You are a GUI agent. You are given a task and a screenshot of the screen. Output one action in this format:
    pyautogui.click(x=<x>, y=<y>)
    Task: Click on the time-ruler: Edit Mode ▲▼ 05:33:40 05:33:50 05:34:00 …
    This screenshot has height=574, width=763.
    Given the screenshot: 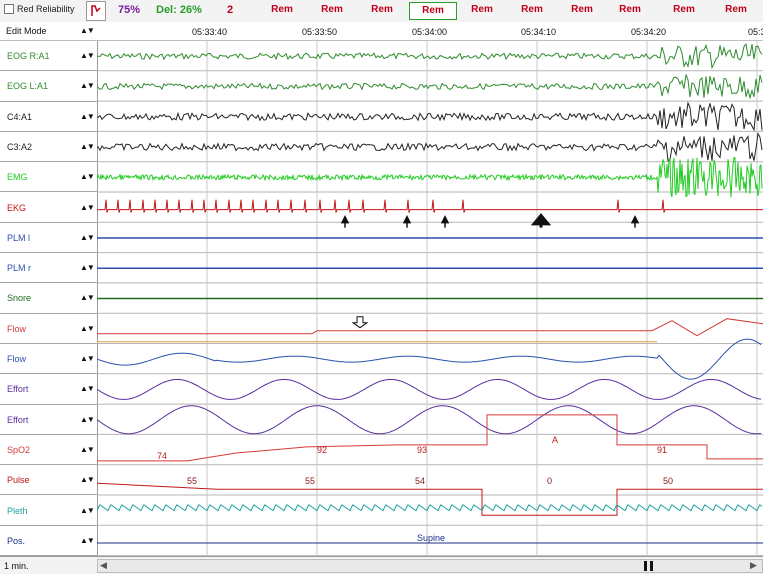 What is the action you would take?
    pyautogui.click(x=381, y=31)
    